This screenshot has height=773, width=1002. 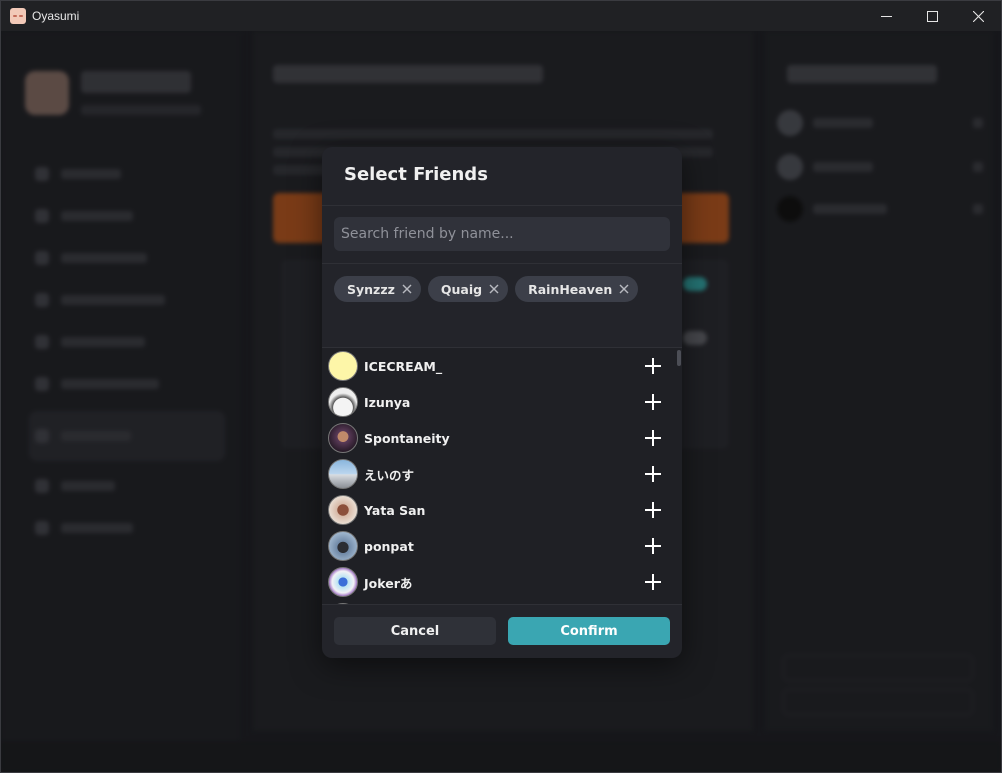 What do you see at coordinates (389, 475) in the screenshot?
I see `friend-name: えいのす` at bounding box center [389, 475].